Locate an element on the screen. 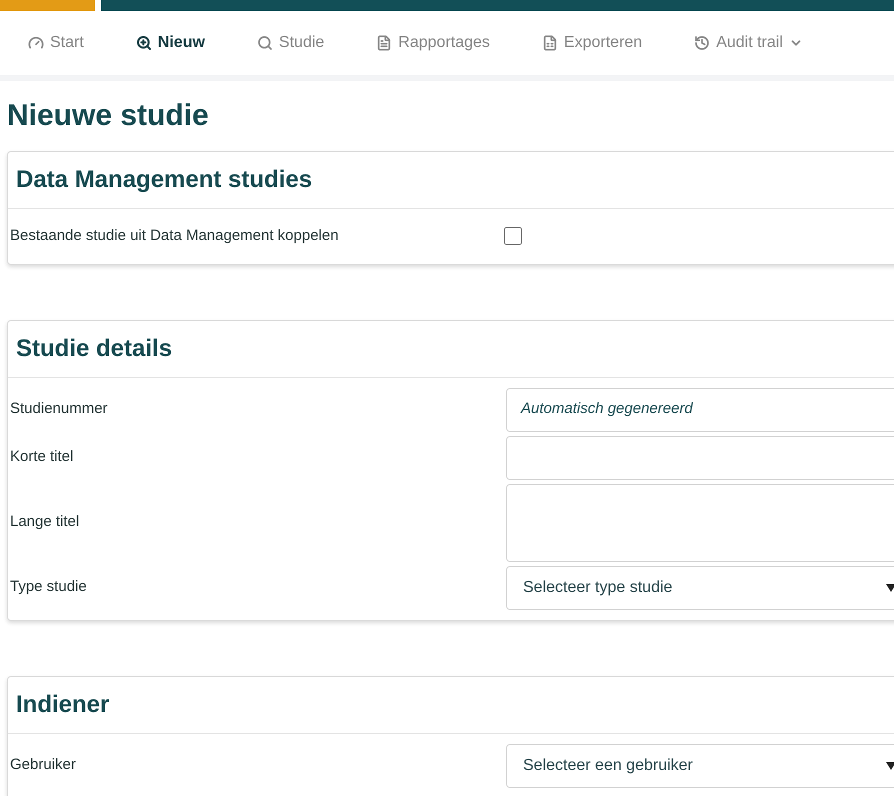 The height and width of the screenshot is (796, 894). field-label: Lange titel is located at coordinates (45, 522).